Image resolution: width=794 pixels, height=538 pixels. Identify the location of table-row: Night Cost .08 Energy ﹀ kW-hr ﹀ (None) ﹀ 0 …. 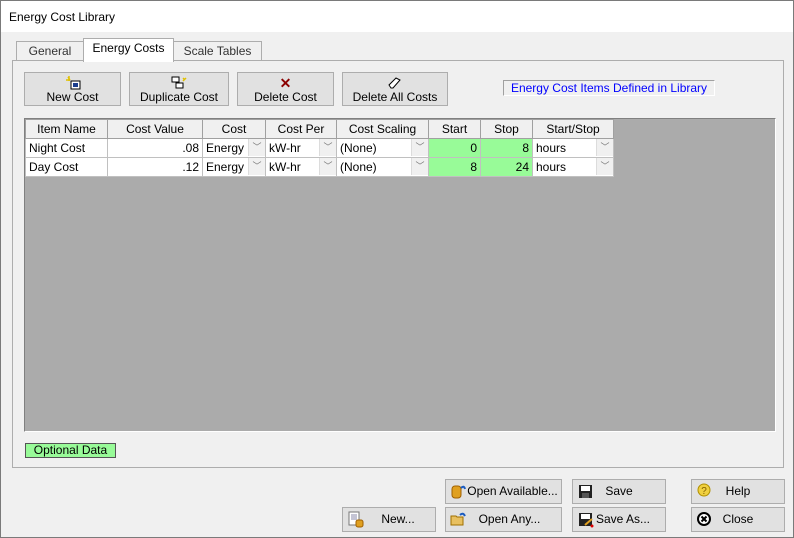
(319, 148).